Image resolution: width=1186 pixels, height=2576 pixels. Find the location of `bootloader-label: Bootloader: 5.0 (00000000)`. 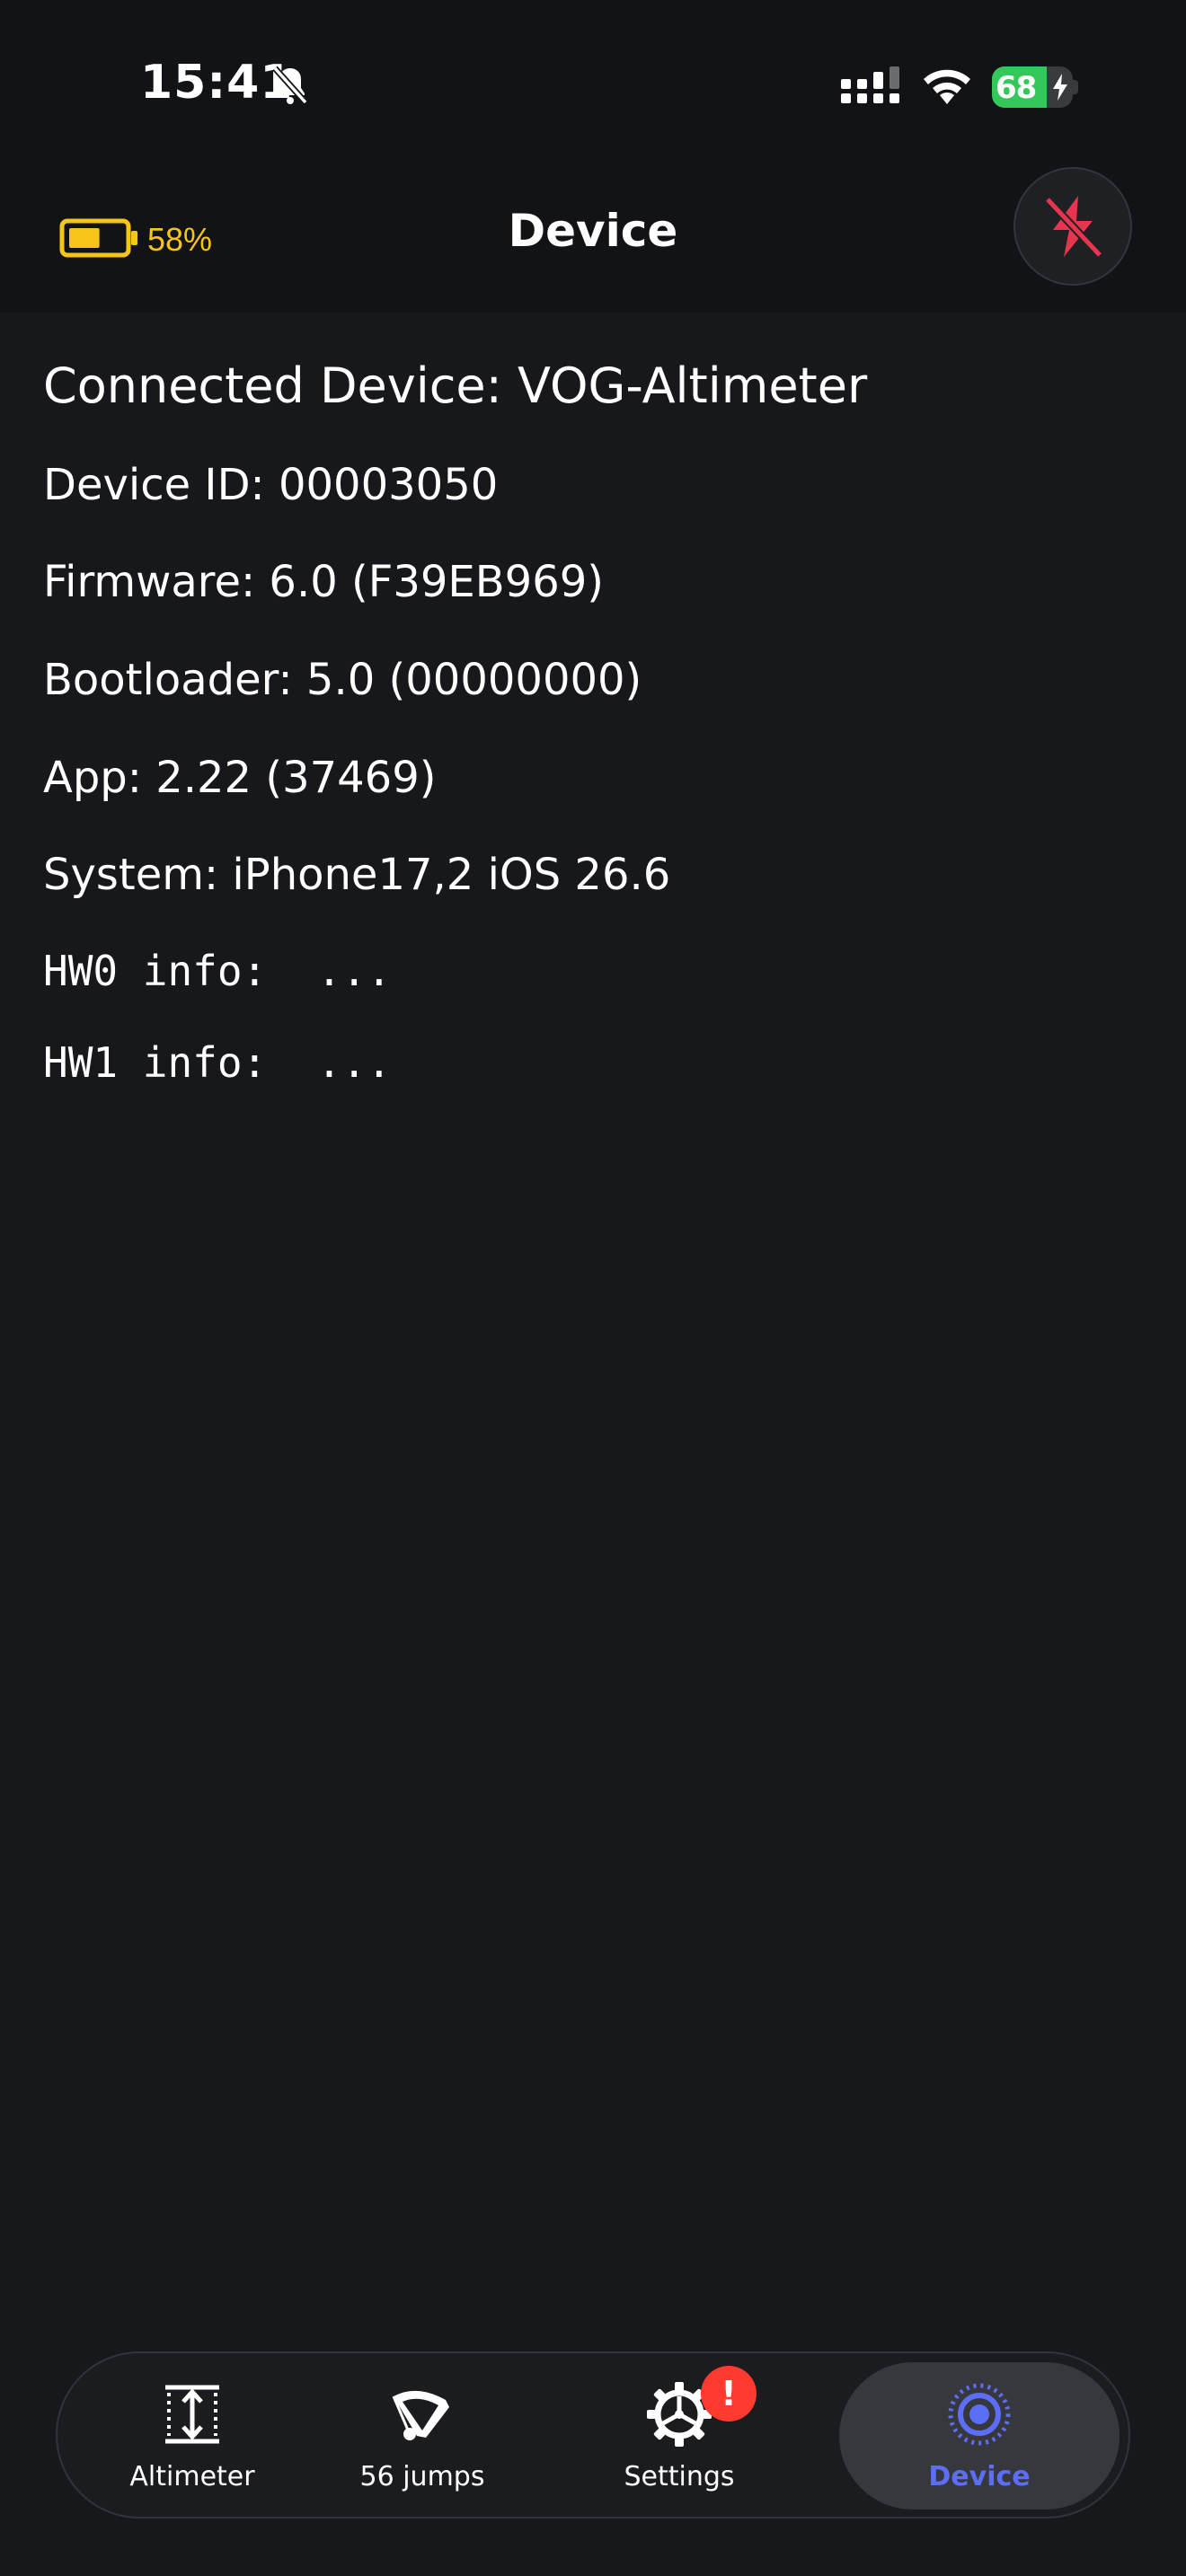

bootloader-label: Bootloader: 5.0 (00000000) is located at coordinates (342, 680).